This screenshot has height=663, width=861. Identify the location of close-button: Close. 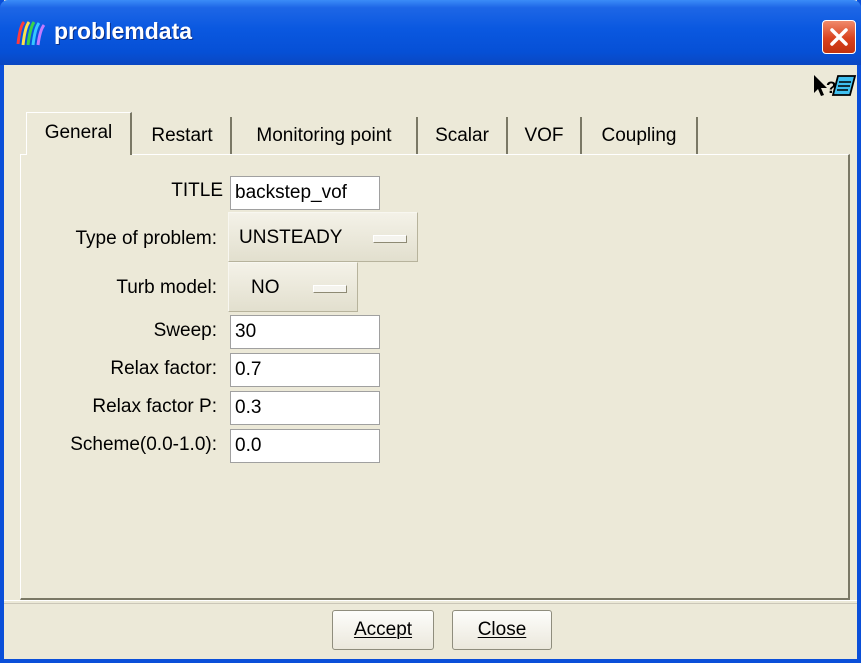
(502, 630).